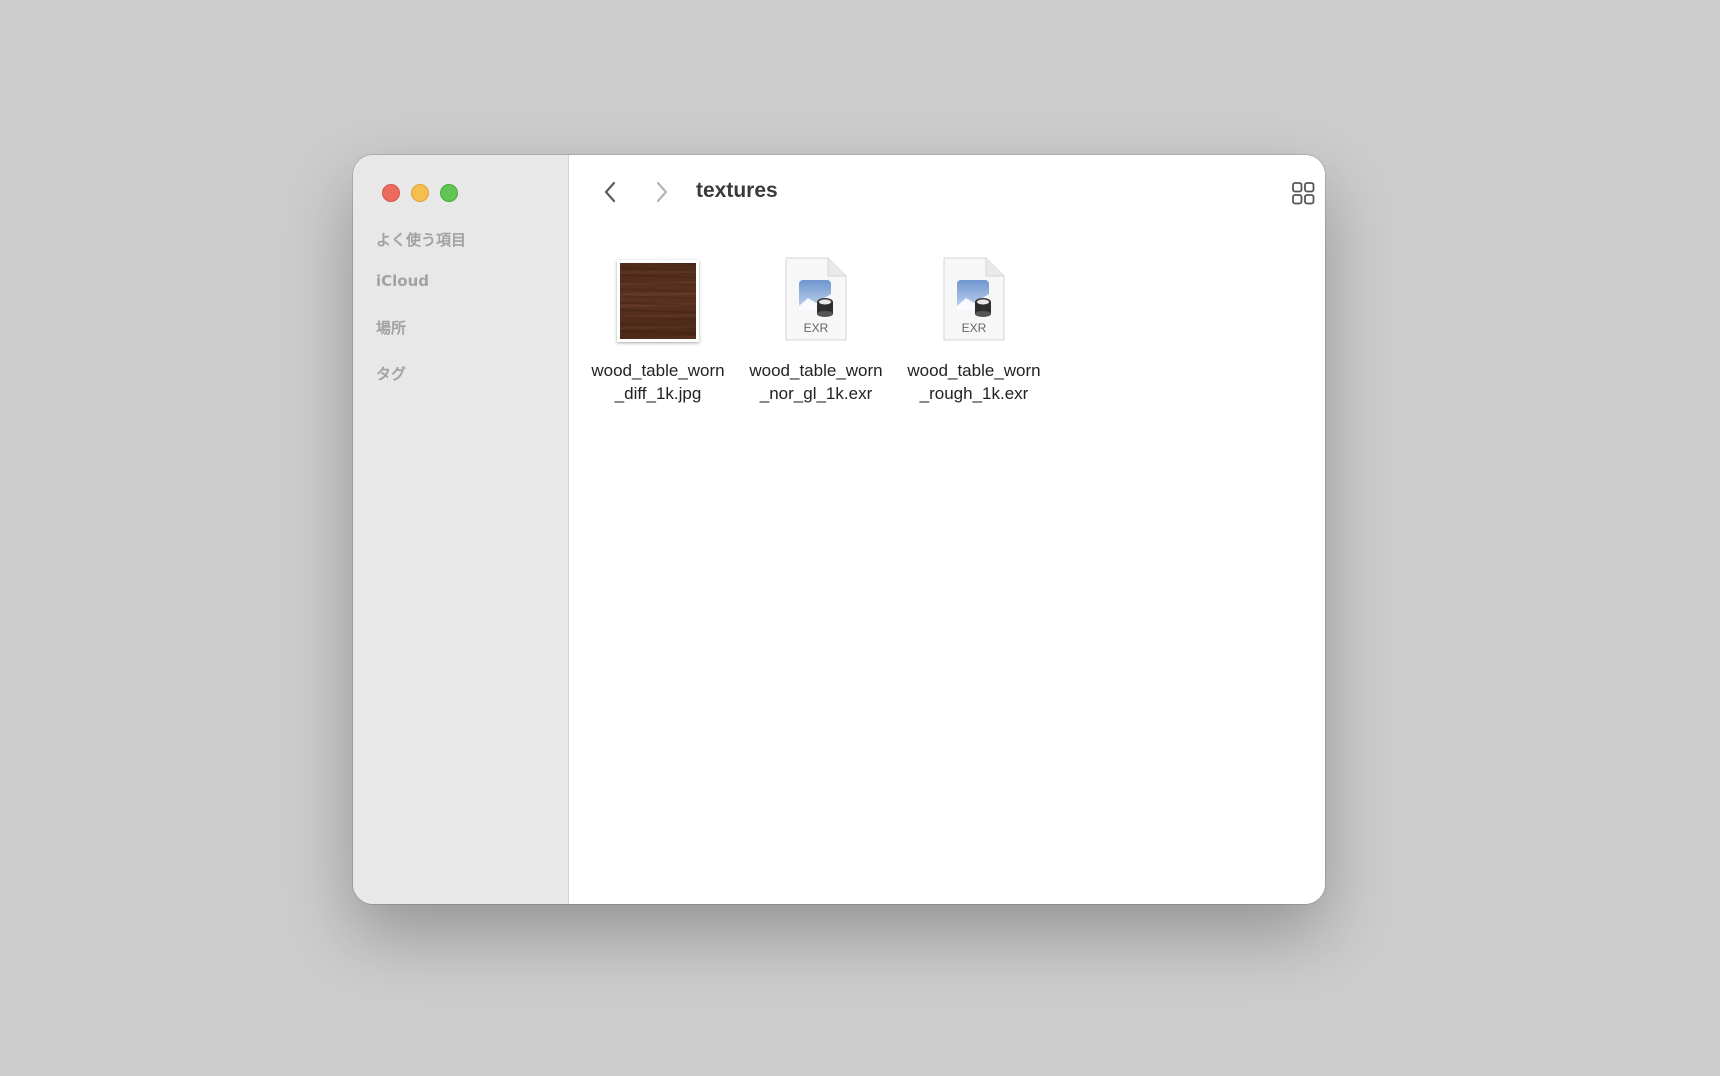 The image size is (1720, 1076). What do you see at coordinates (449, 193) in the screenshot?
I see `zoom-button` at bounding box center [449, 193].